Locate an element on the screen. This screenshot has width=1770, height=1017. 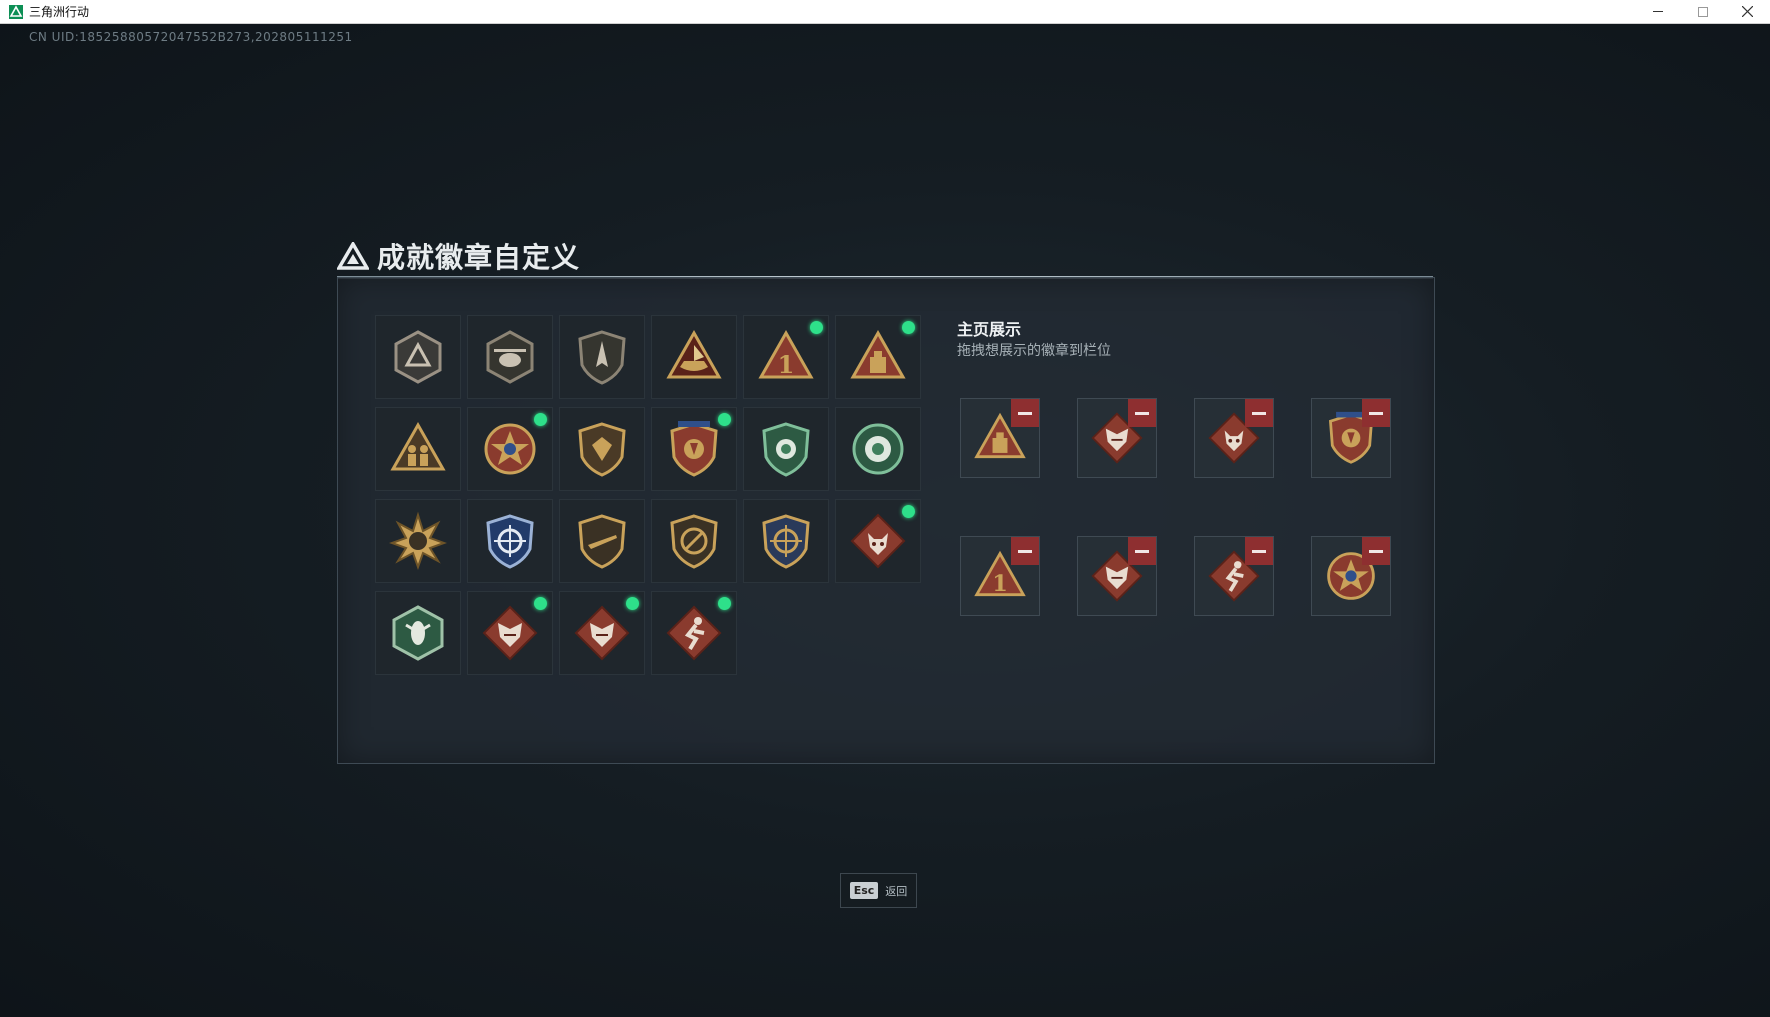
window-titlebar: 三角洲行动 is located at coordinates (885, 12).